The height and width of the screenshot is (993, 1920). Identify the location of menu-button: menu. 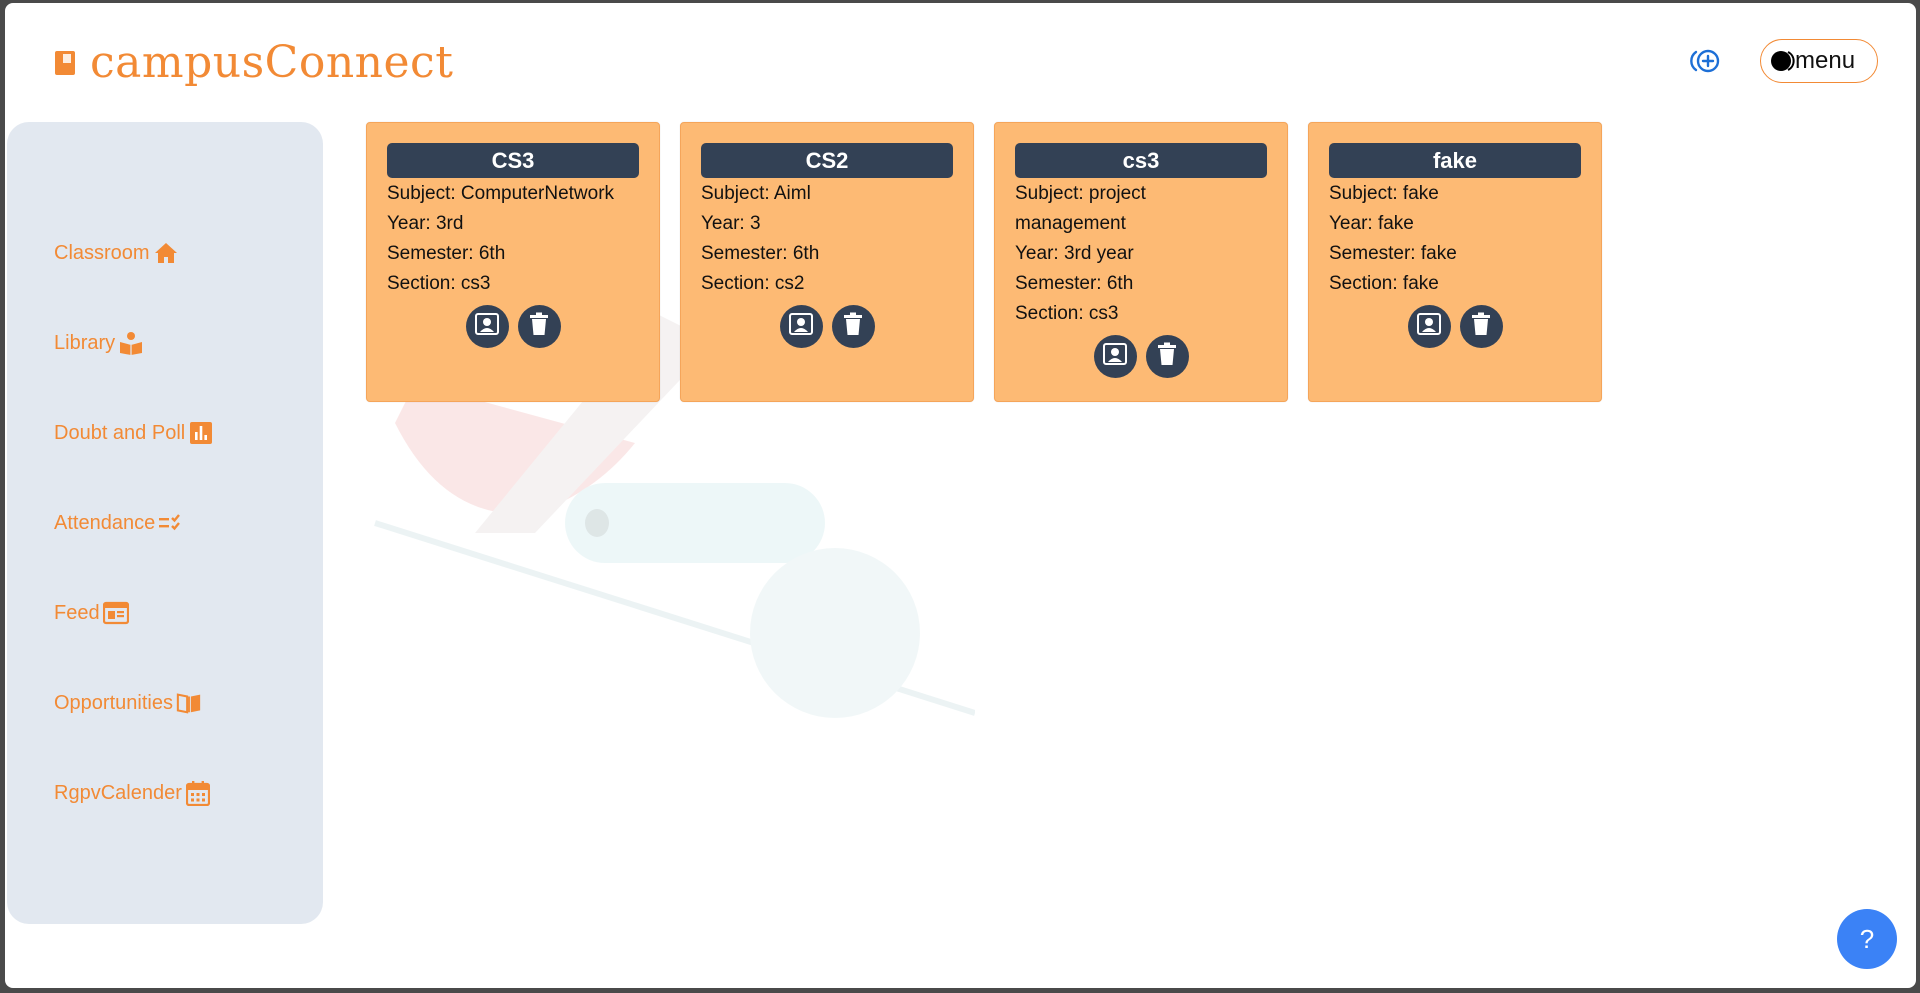
(1819, 61).